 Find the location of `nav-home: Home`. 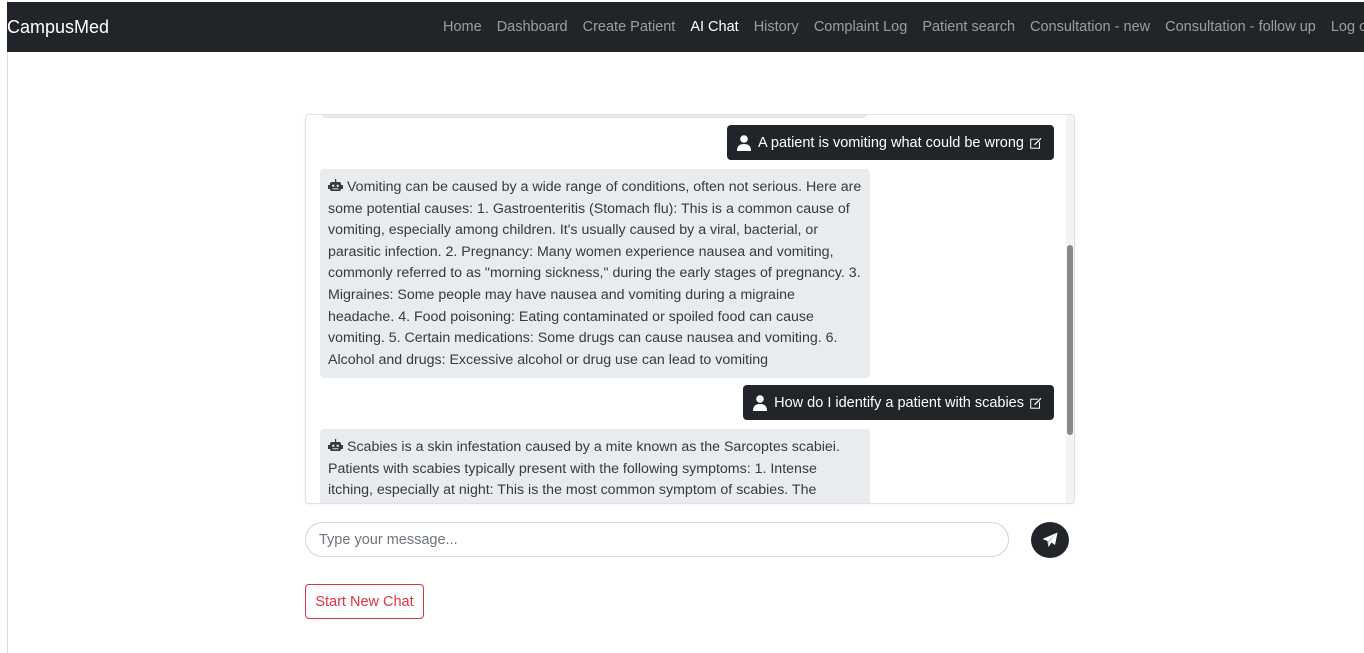

nav-home: Home is located at coordinates (462, 27).